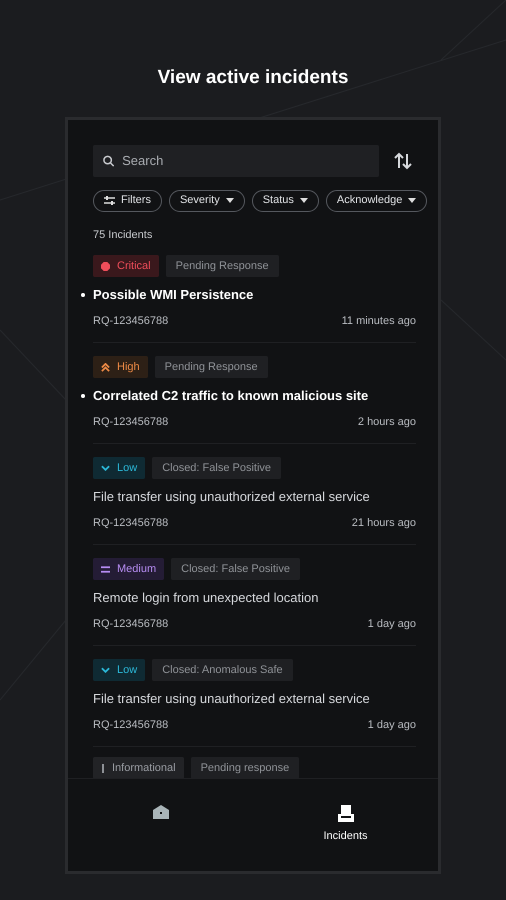 This screenshot has height=900, width=506. I want to click on dropdown-chip: Acknowledge, so click(377, 201).